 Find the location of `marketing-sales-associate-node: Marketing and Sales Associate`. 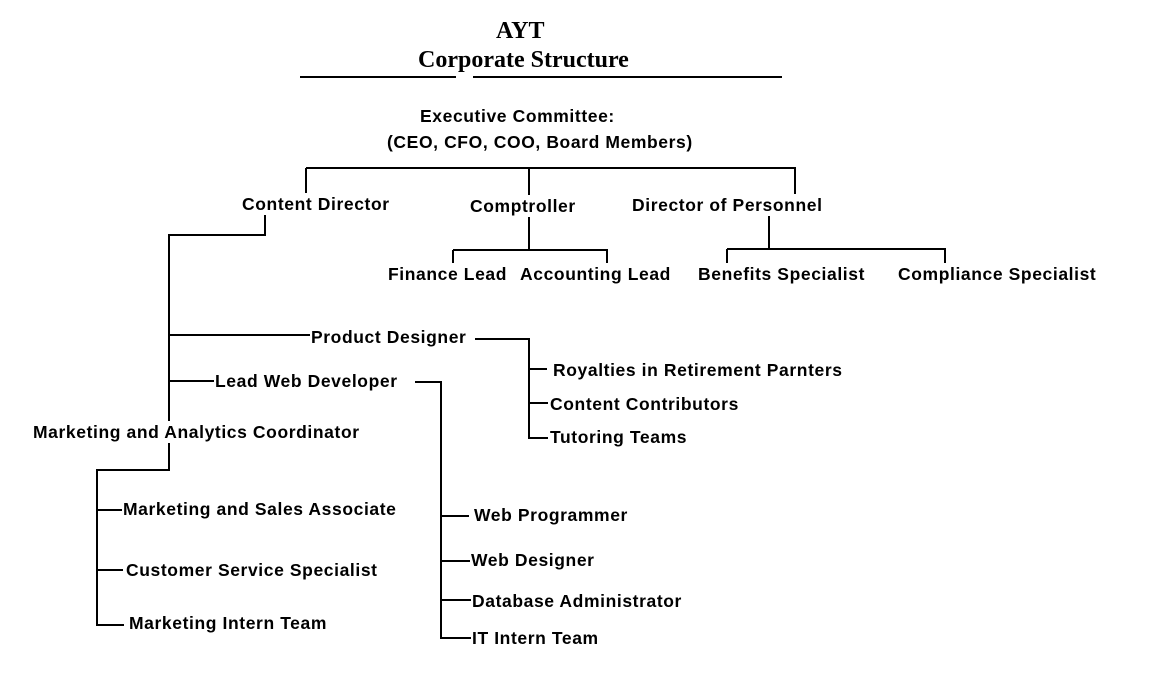

marketing-sales-associate-node: Marketing and Sales Associate is located at coordinates (260, 509).